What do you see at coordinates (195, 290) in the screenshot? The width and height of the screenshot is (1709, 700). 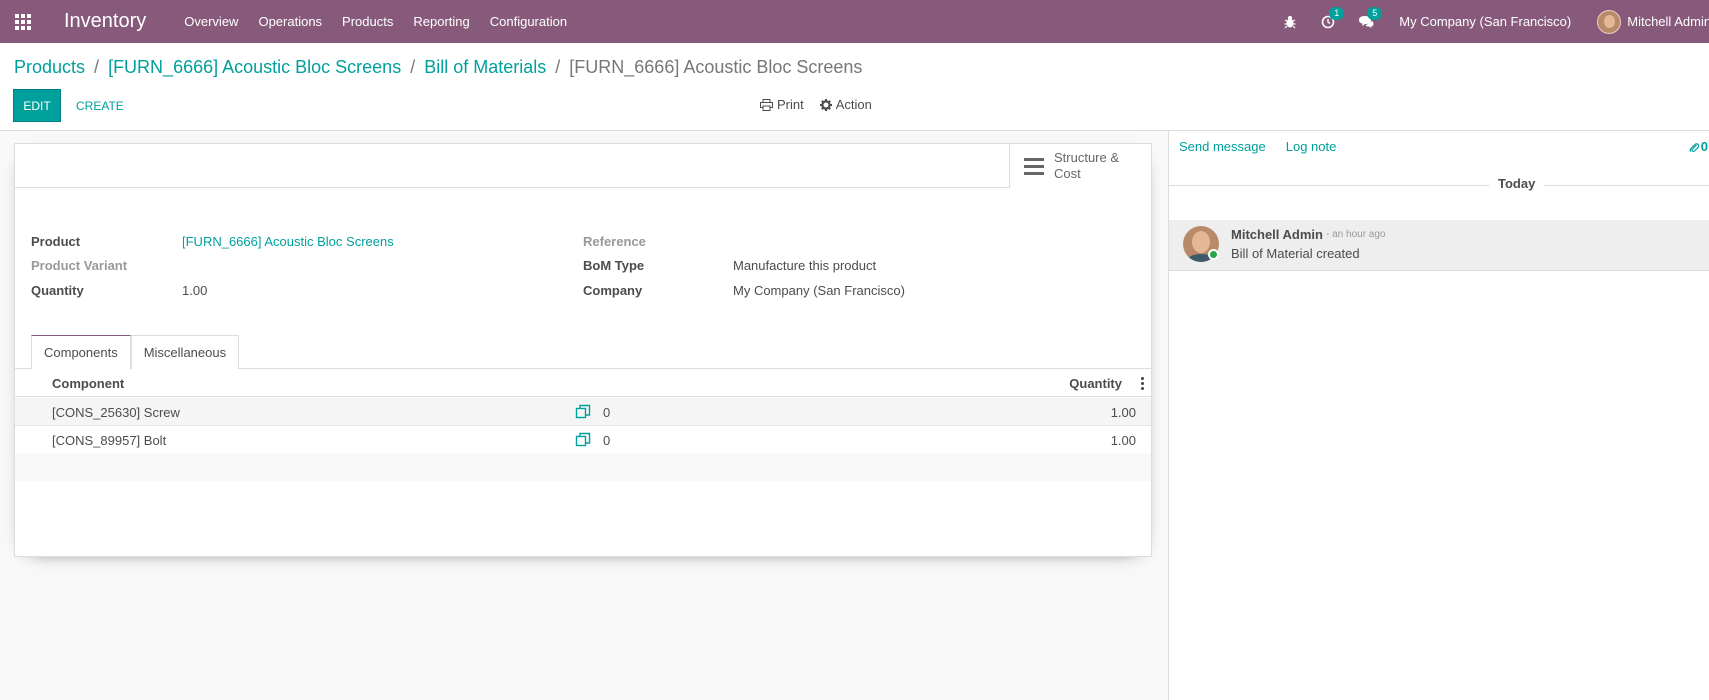 I see `quantity-value: 1.00` at bounding box center [195, 290].